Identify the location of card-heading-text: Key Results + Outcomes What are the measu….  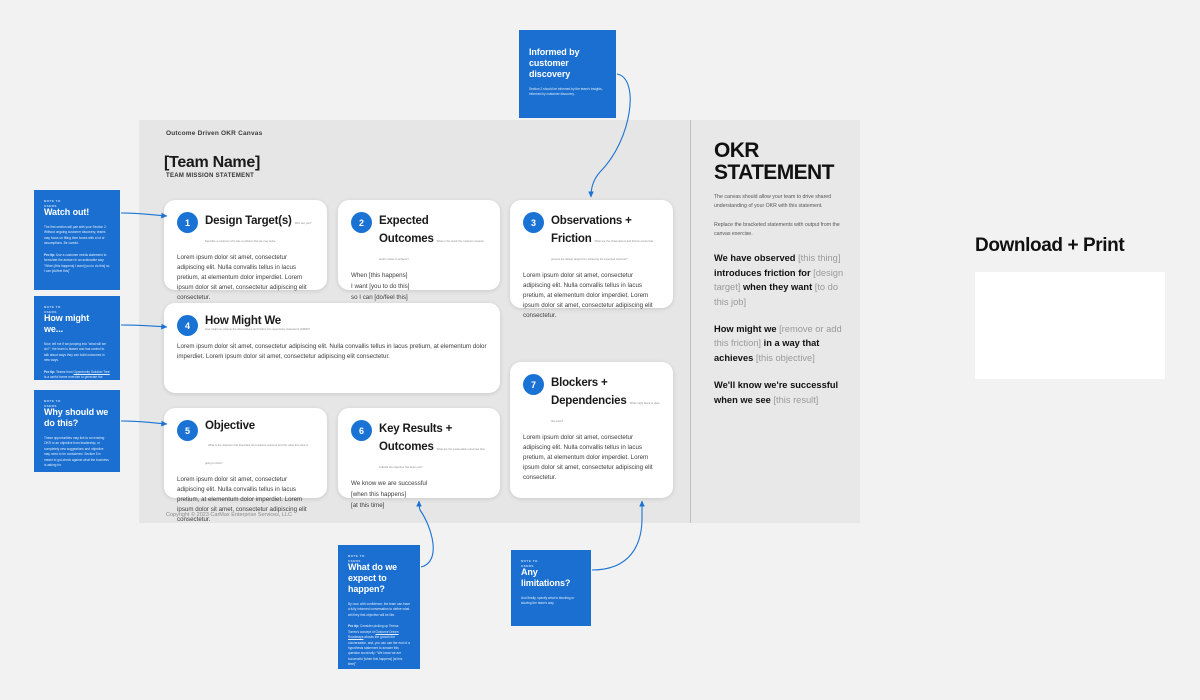
(433, 446).